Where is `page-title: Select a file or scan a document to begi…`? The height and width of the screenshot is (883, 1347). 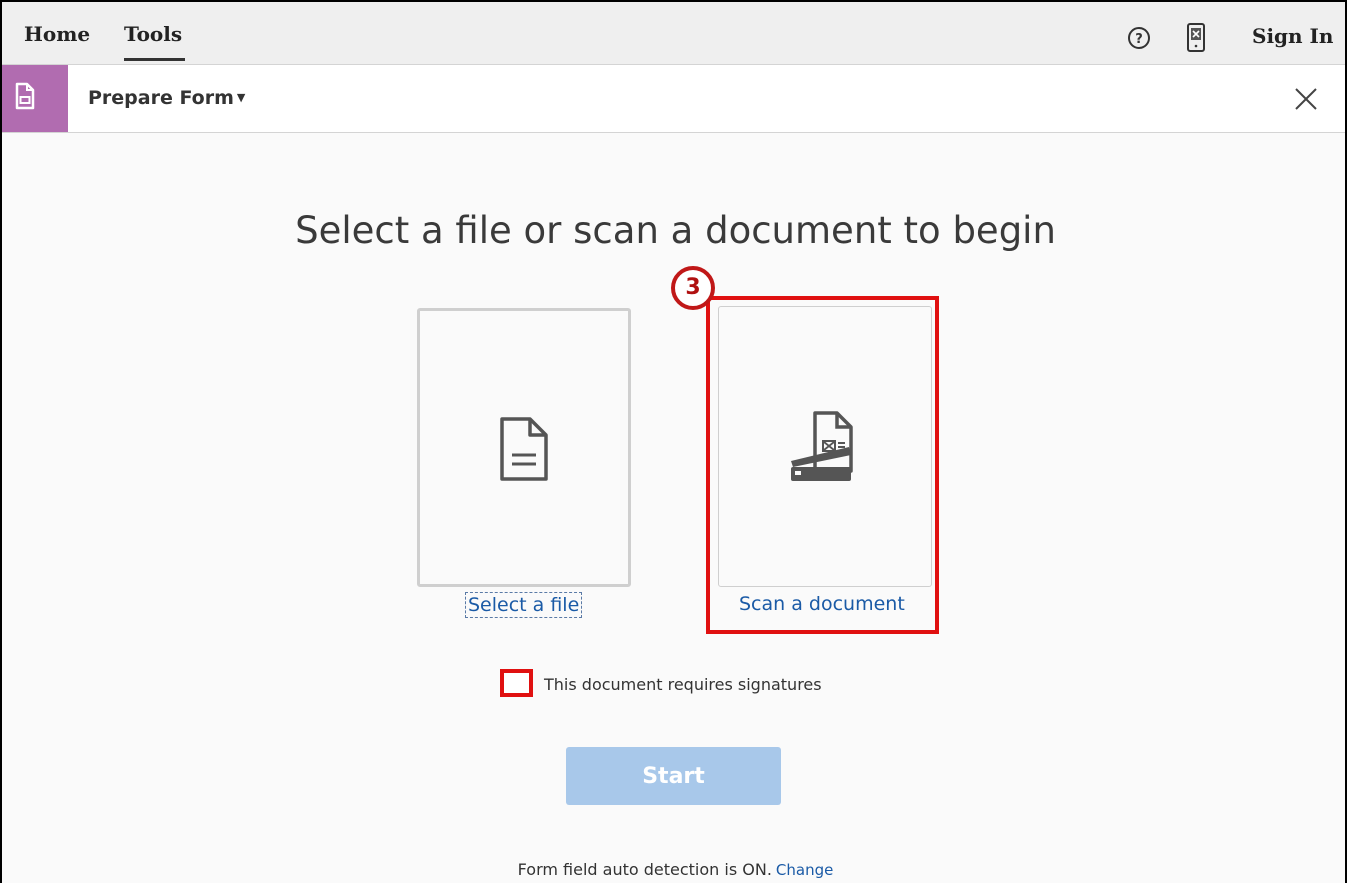 page-title: Select a file or scan a document to begi… is located at coordinates (675, 230).